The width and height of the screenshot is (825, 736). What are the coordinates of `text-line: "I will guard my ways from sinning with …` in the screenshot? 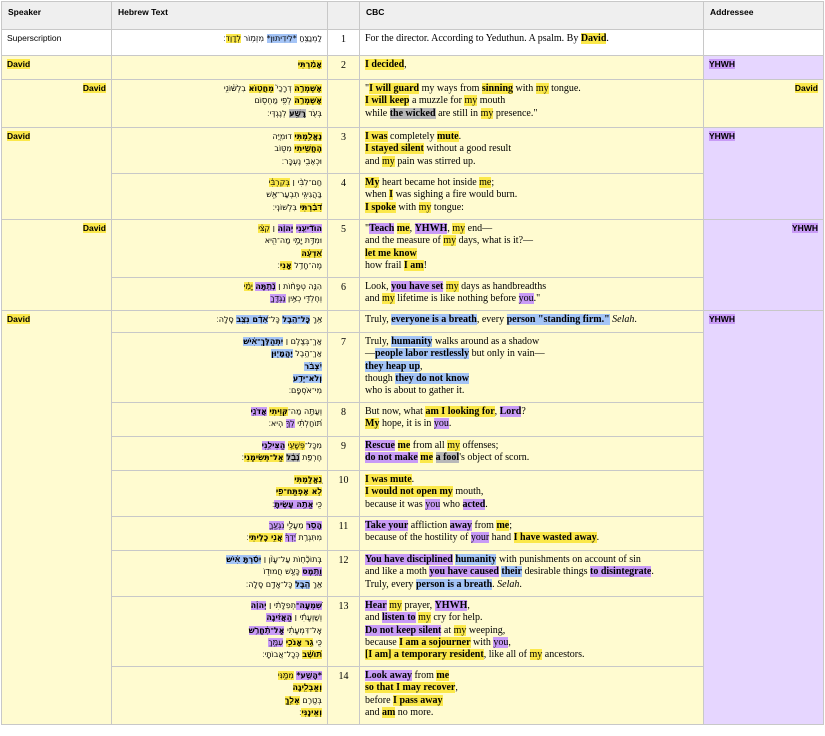 It's located at (531, 89).